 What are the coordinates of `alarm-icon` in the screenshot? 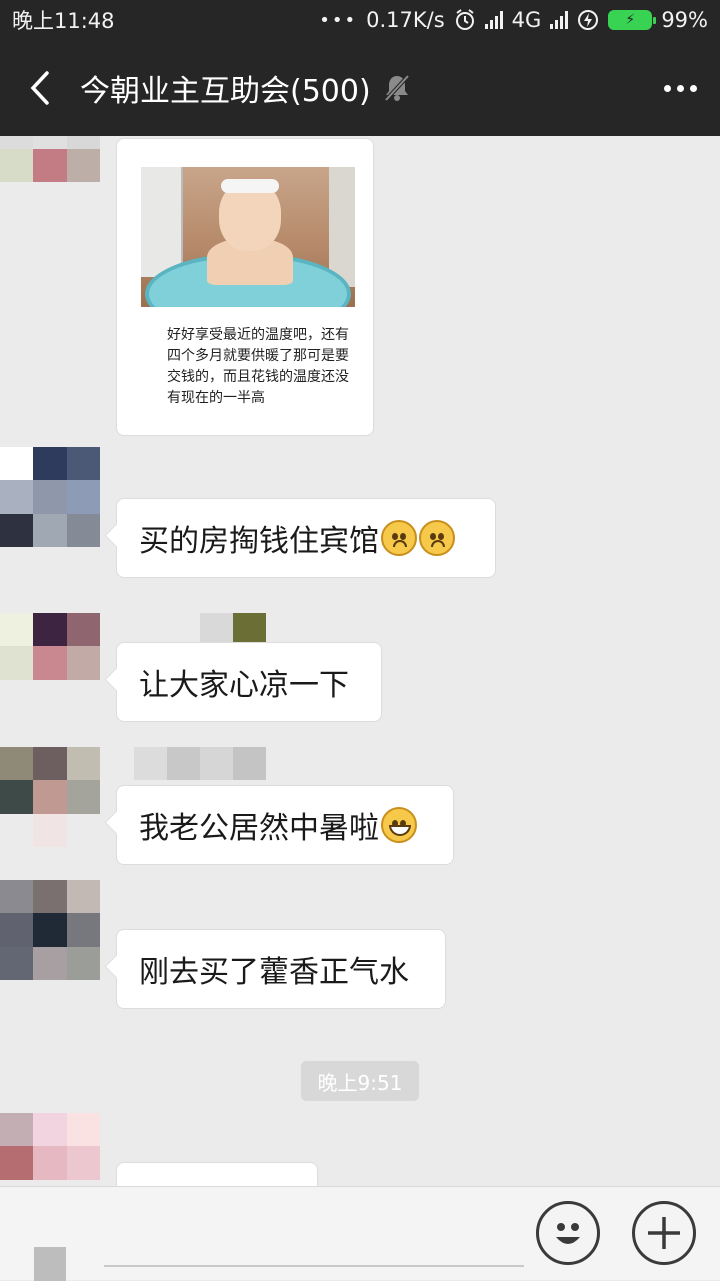 It's located at (464, 19).